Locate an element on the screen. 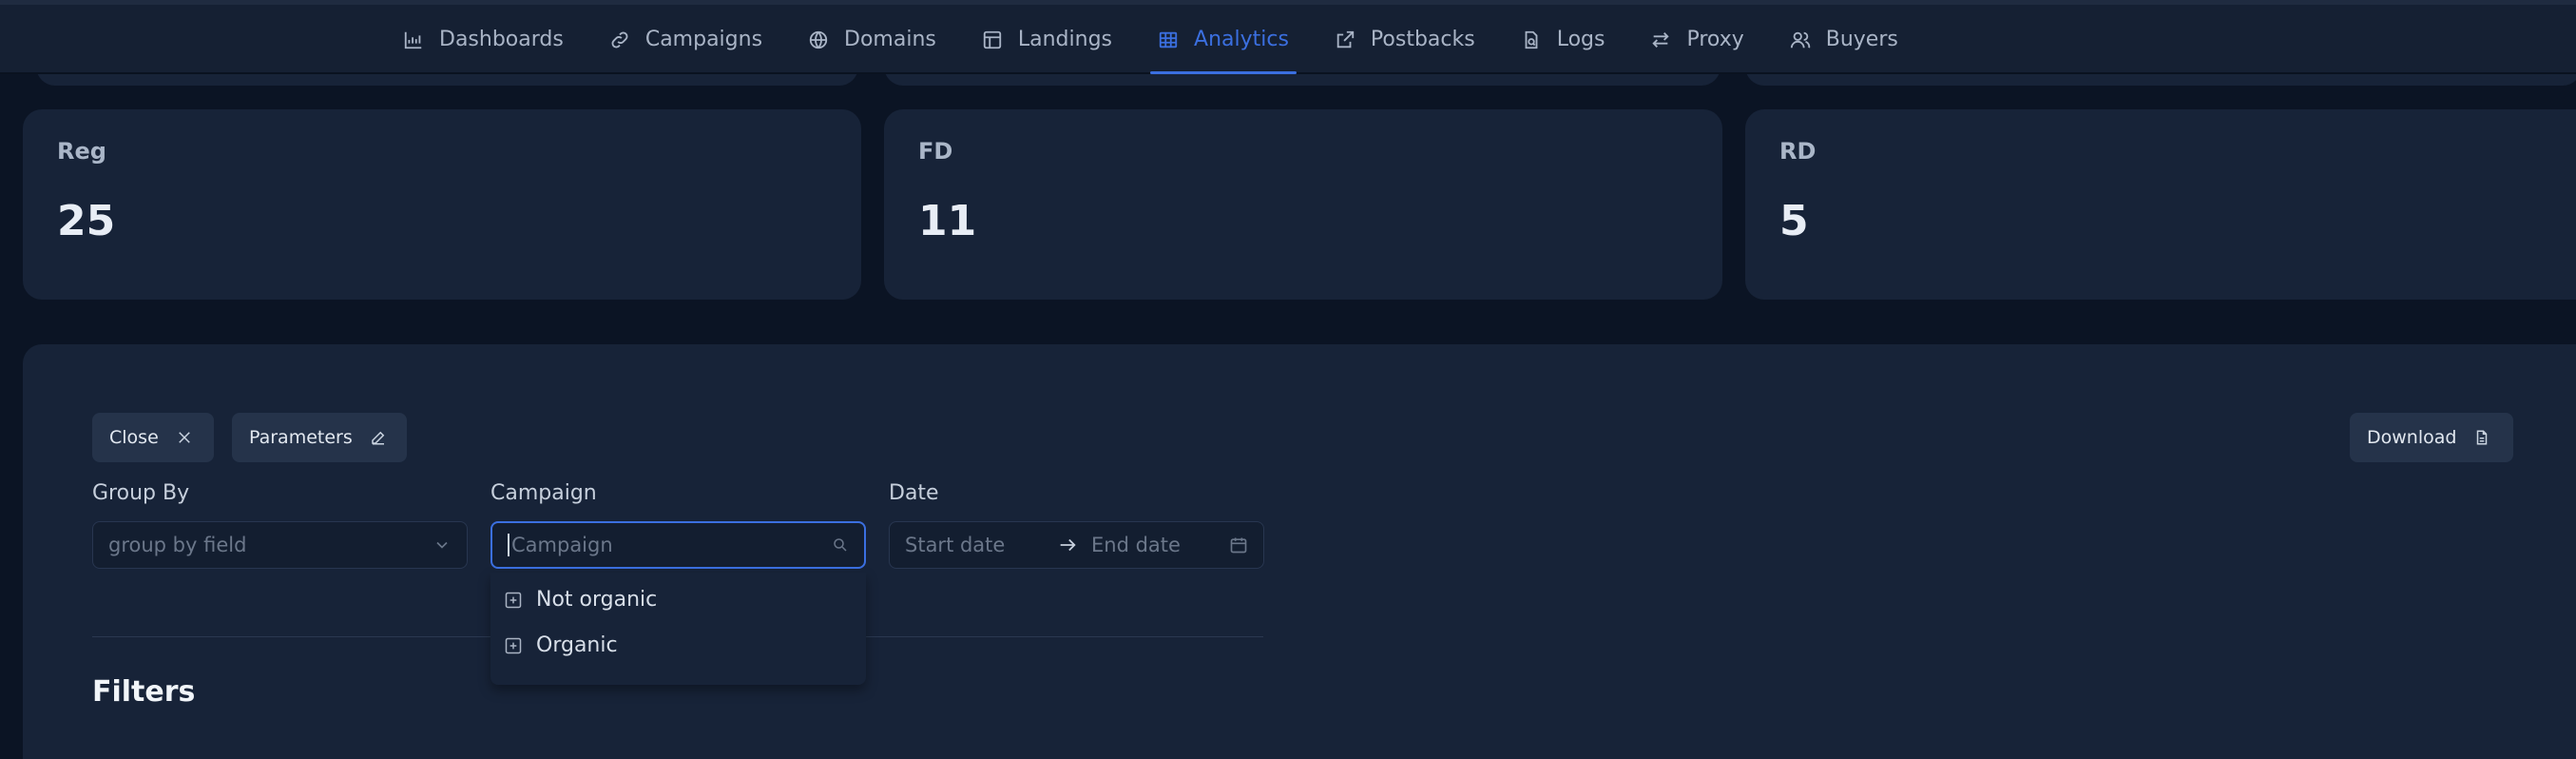  nav-item-domains: Domains is located at coordinates (872, 39).